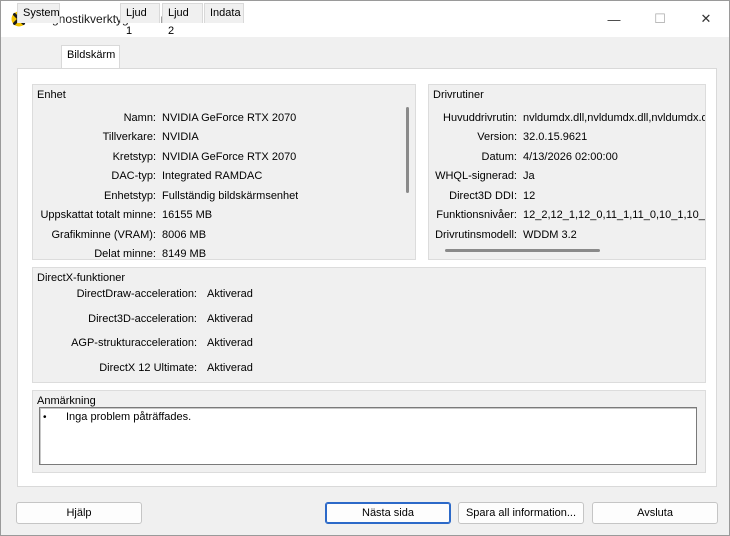  I want to click on driver-version-label: Version:, so click(497, 137).